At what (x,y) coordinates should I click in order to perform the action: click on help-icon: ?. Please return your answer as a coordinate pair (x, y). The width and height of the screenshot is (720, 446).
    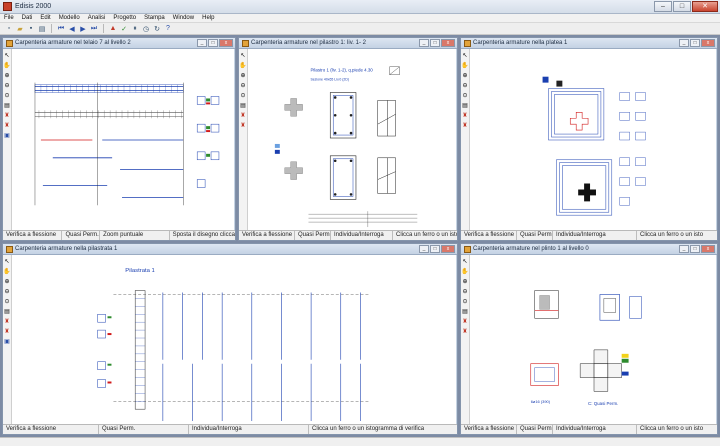
    Looking at the image, I should click on (168, 29).